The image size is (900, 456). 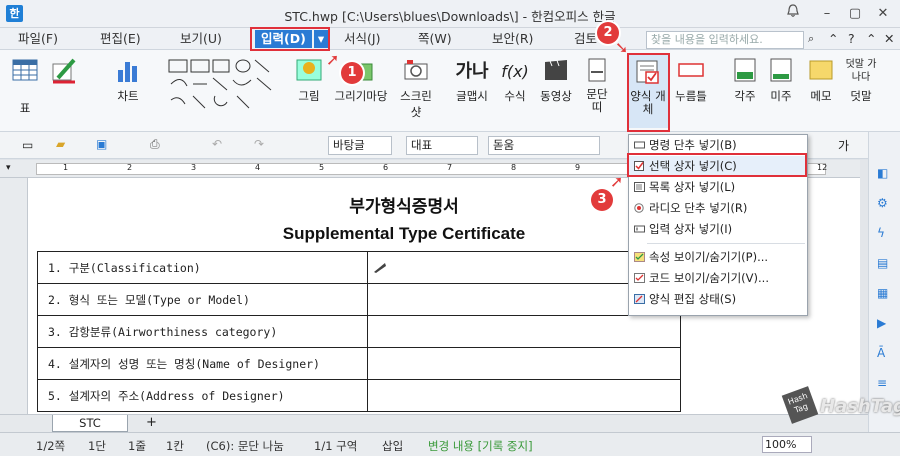 What do you see at coordinates (885, 174) in the screenshot?
I see `sidebar-shortcut-icon: ◧` at bounding box center [885, 174].